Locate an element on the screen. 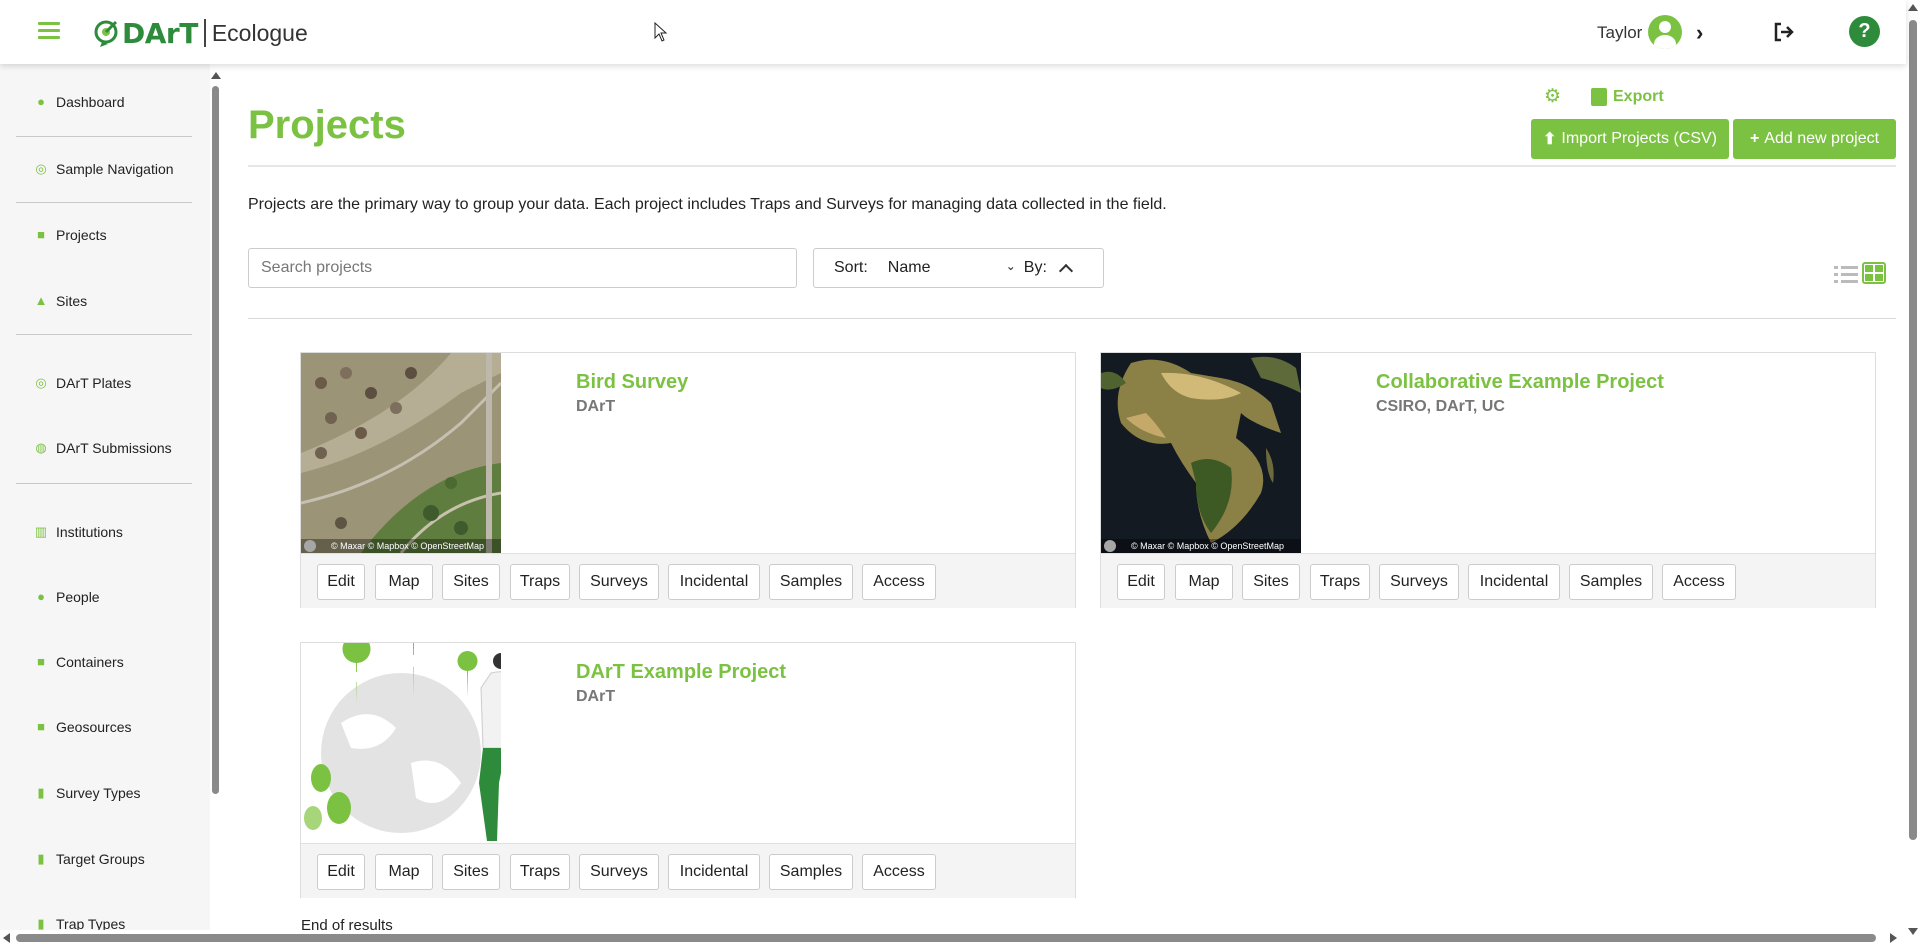 Image resolution: width=1920 pixels, height=945 pixels. sort-select: Name ⌄ is located at coordinates (952, 268).